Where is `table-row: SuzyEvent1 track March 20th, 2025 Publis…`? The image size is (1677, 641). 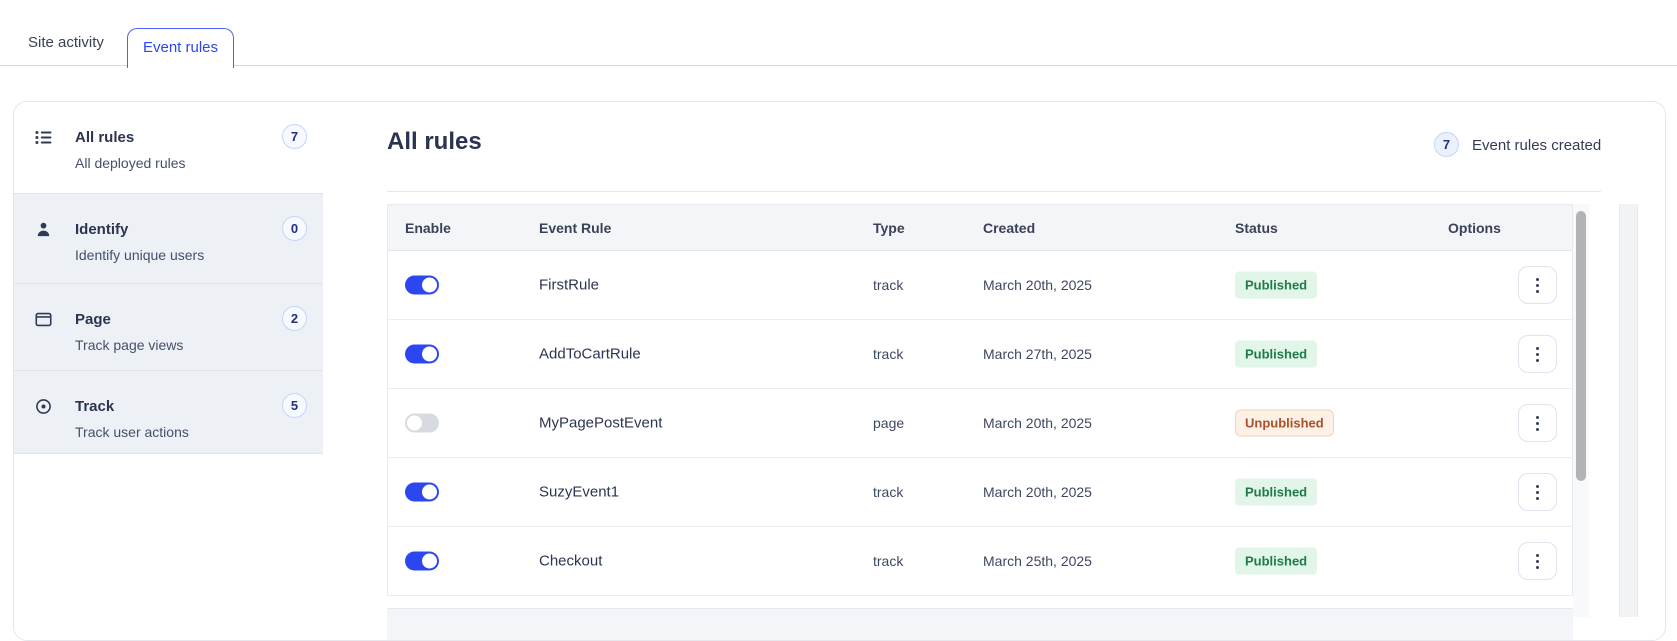 table-row: SuzyEvent1 track March 20th, 2025 Publis… is located at coordinates (980, 492).